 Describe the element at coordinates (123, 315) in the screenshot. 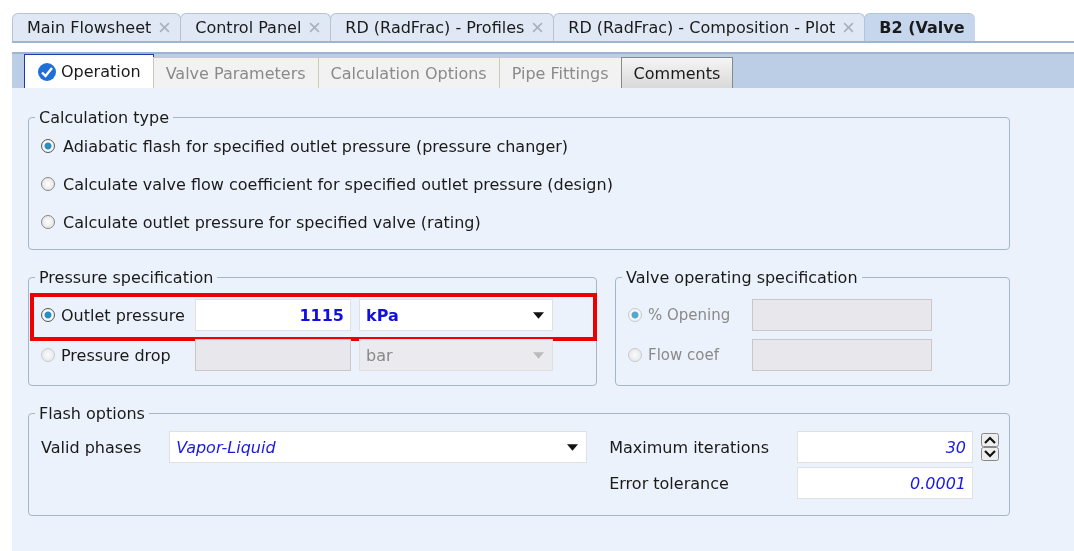

I see `radio-label: Outlet pressure` at that location.